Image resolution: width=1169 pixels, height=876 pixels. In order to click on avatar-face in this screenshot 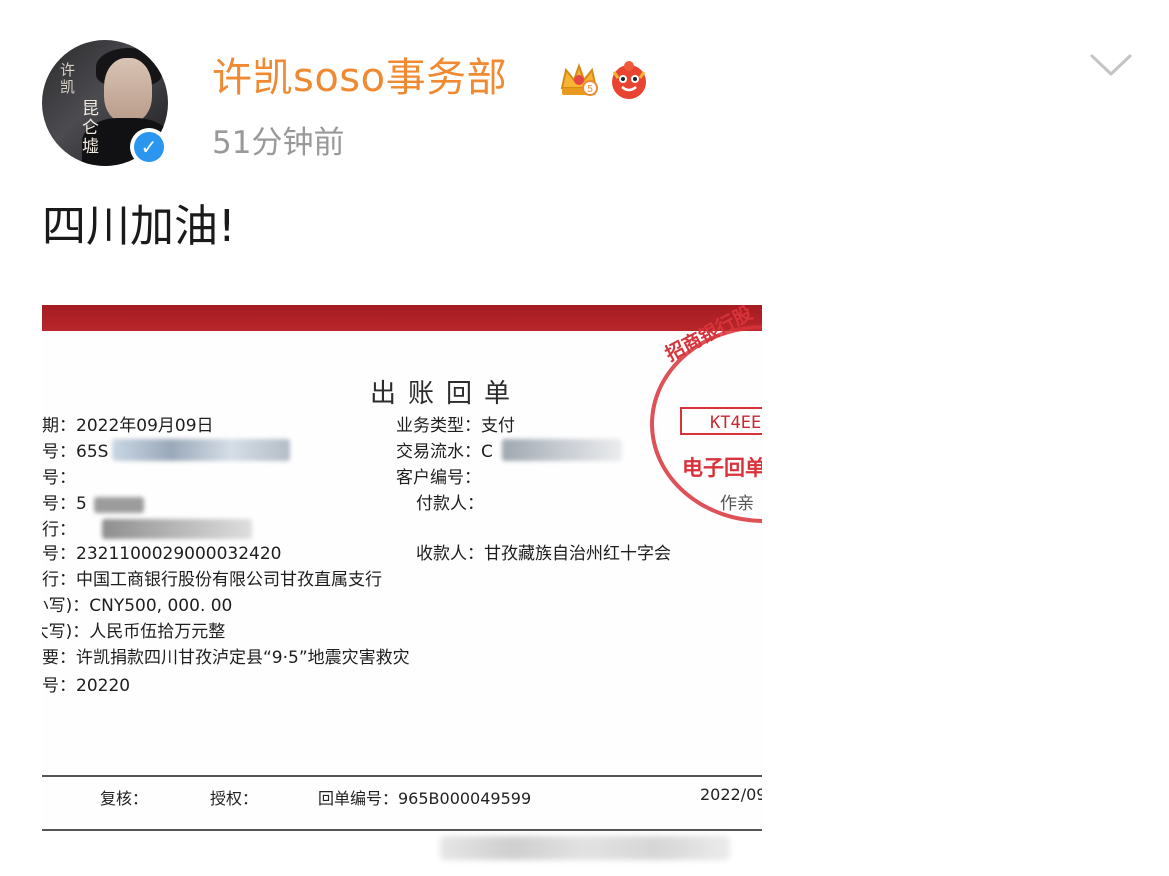, I will do `click(128, 90)`.